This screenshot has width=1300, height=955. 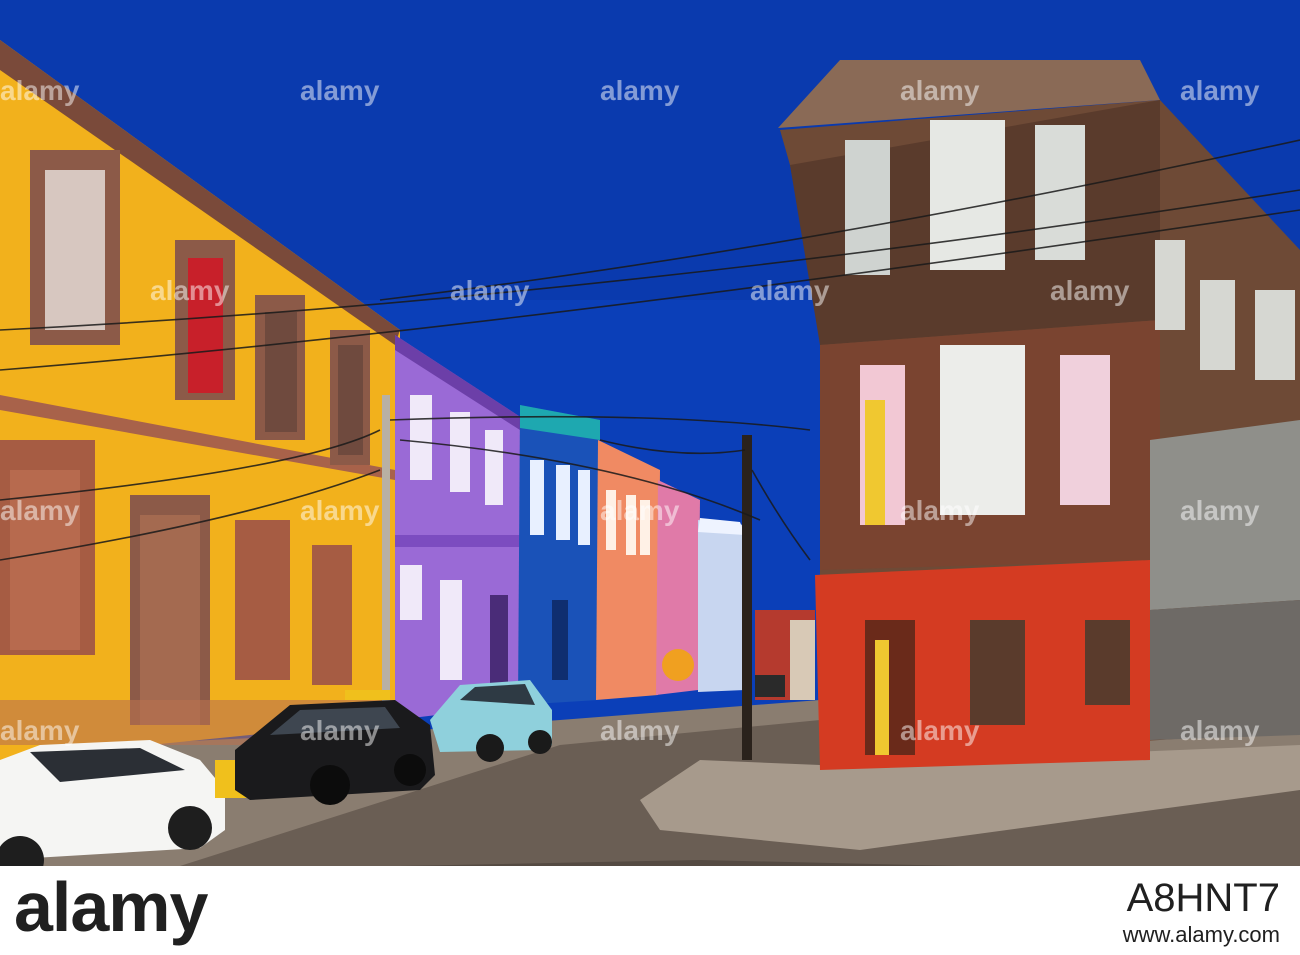 What do you see at coordinates (628, 570) in the screenshot?
I see `salmon-building` at bounding box center [628, 570].